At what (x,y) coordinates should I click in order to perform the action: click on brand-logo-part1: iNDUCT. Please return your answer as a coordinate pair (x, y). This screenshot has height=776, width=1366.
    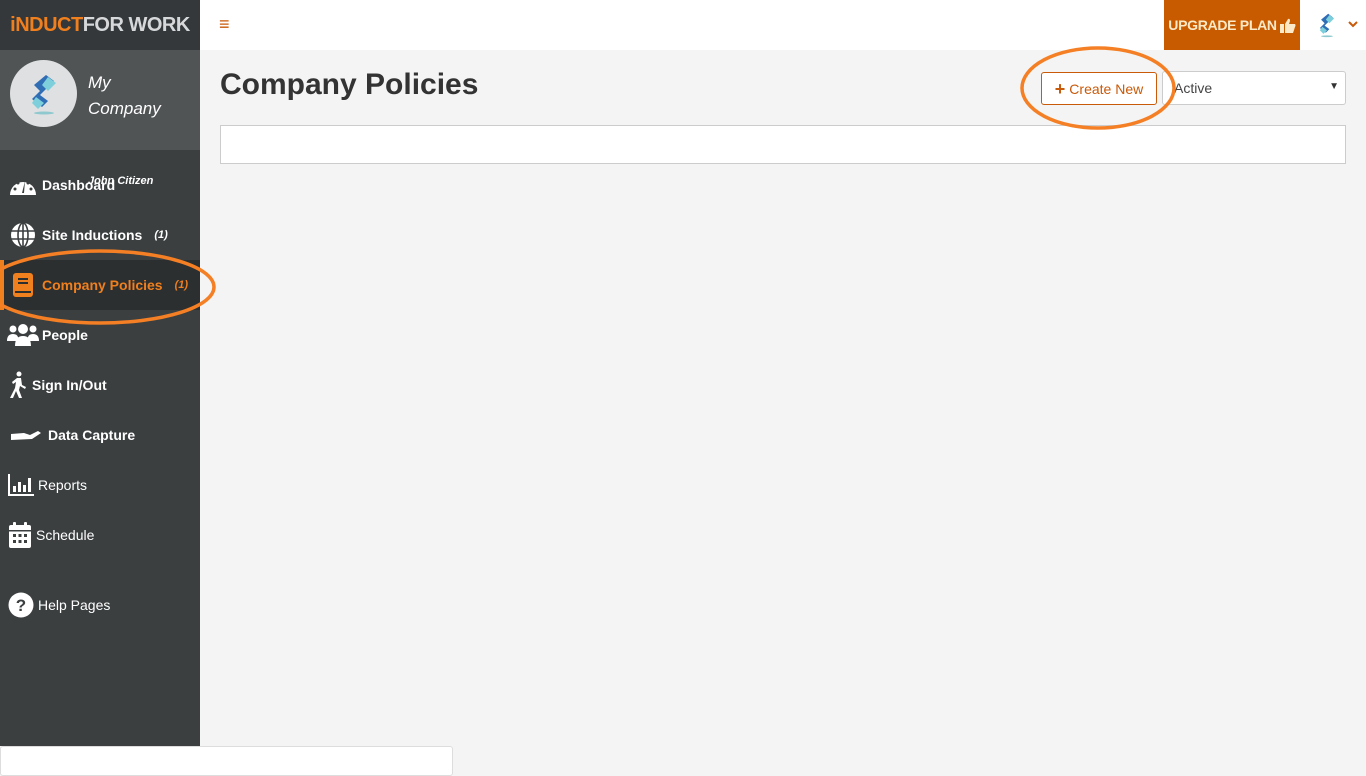
    Looking at the image, I should click on (46, 24).